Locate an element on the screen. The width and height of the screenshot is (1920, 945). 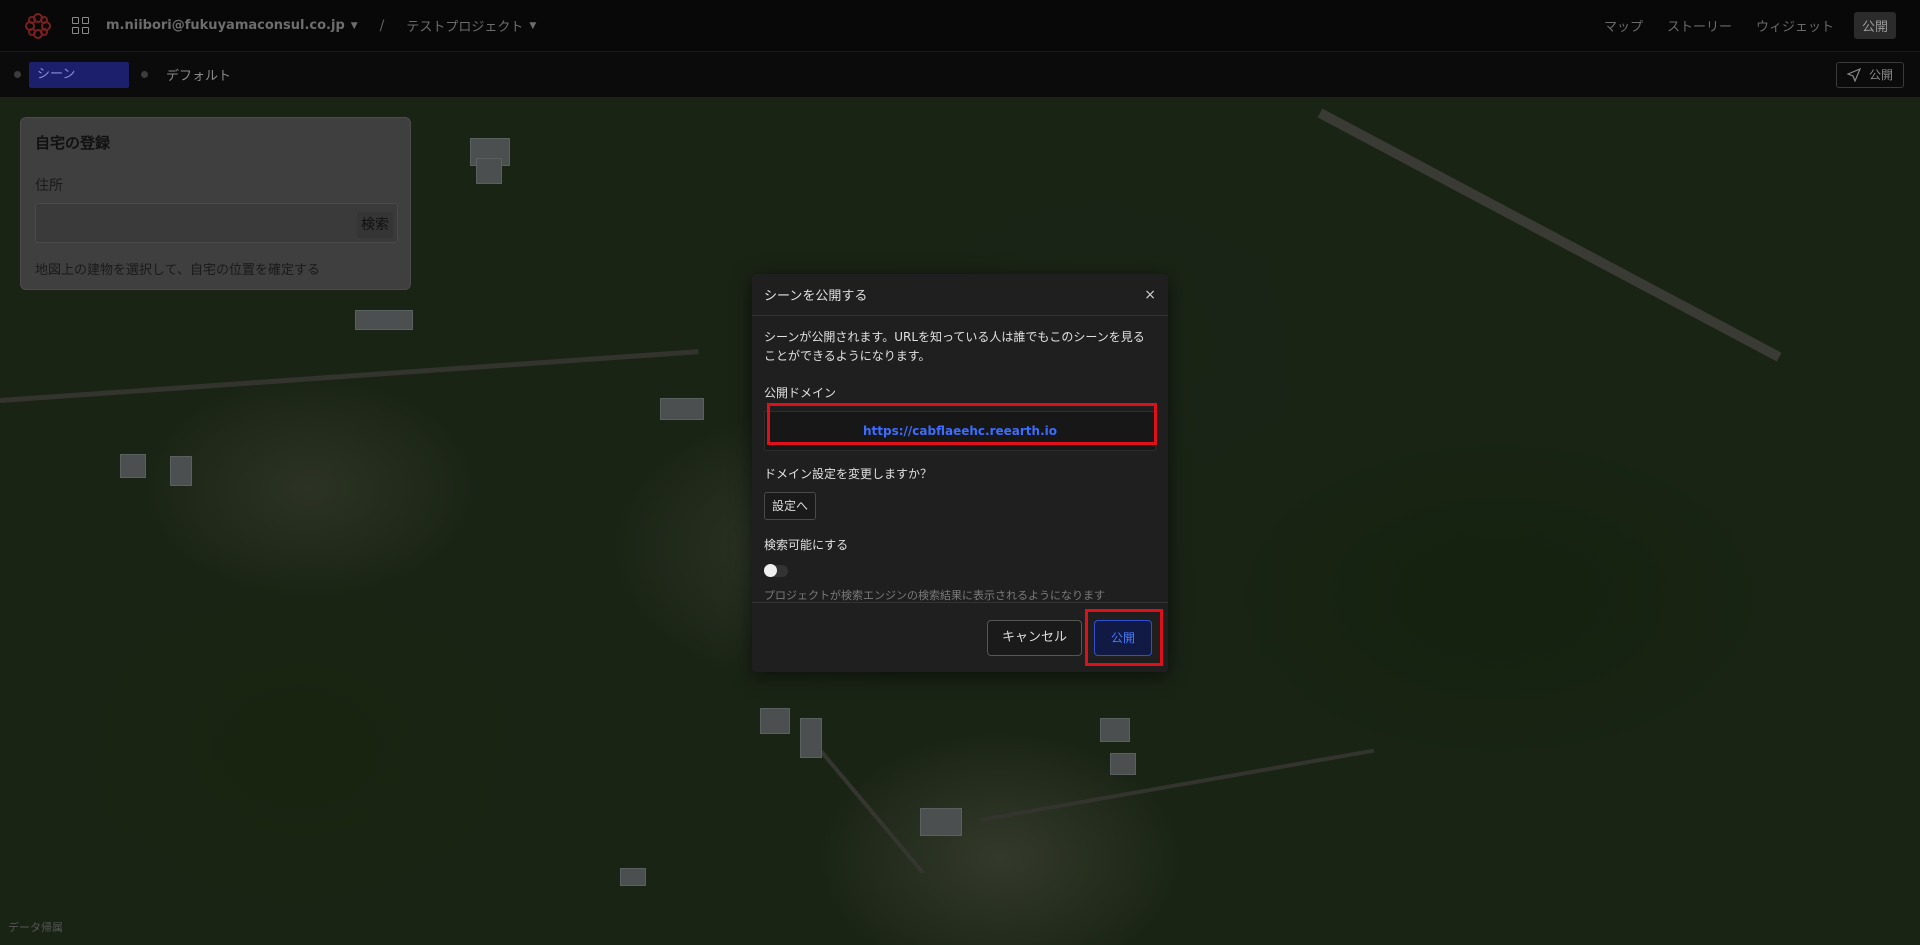
search-button: 検索 is located at coordinates (375, 225).